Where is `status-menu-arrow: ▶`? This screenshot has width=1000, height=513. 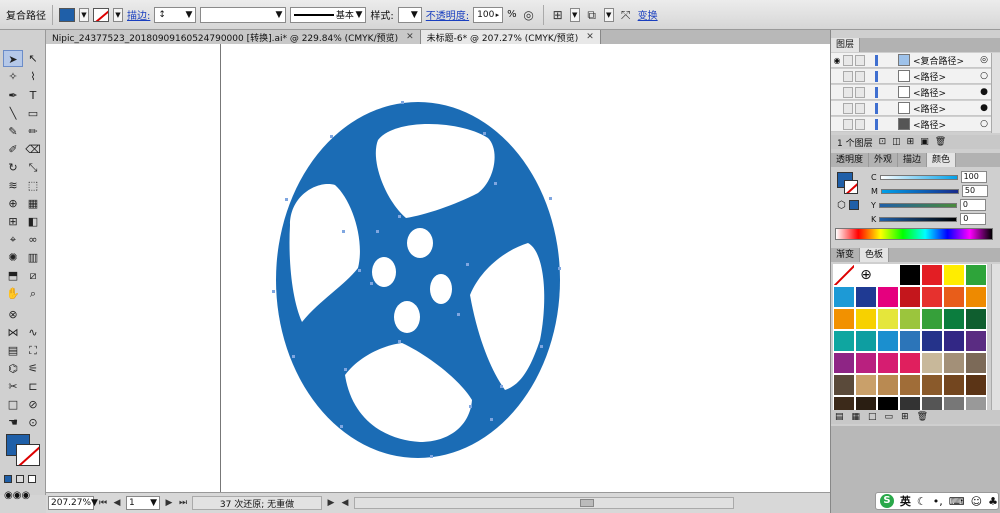 status-menu-arrow: ▶ is located at coordinates (331, 503).